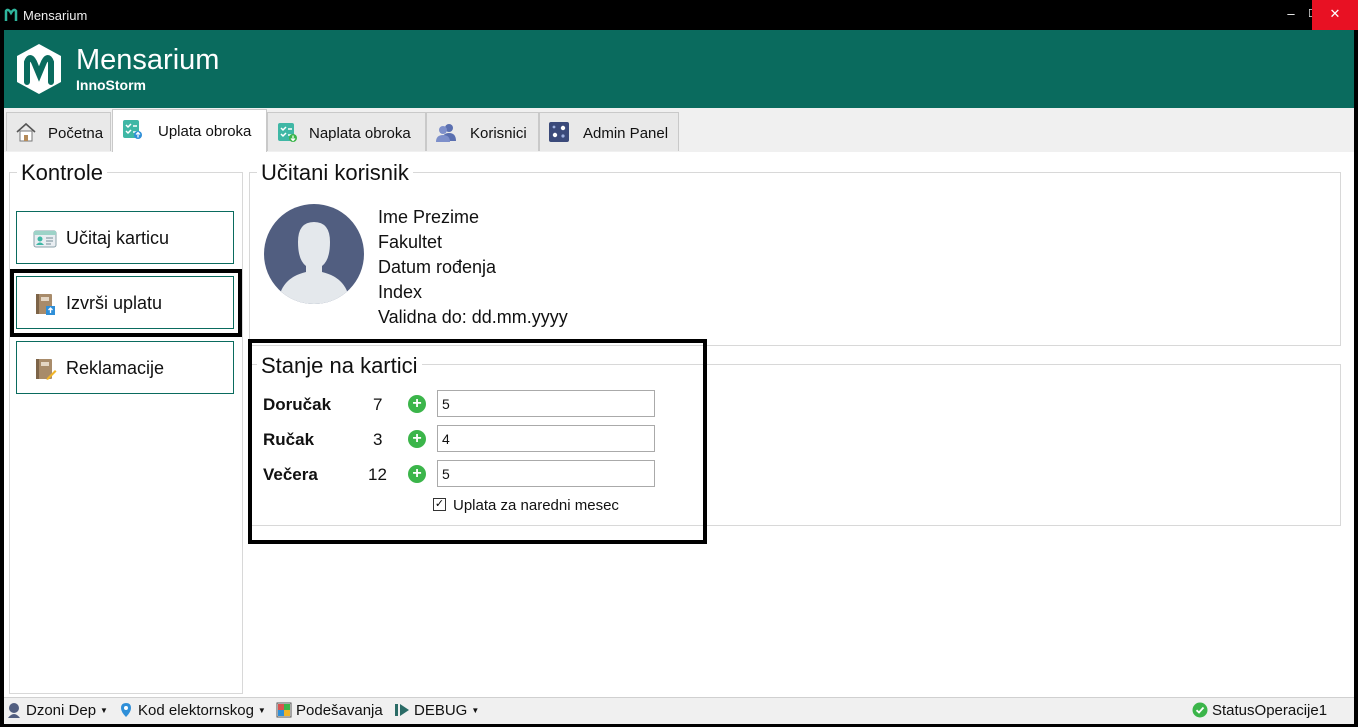  What do you see at coordinates (111, 85) in the screenshot?
I see `brand-subtitle: InnoStorm` at bounding box center [111, 85].